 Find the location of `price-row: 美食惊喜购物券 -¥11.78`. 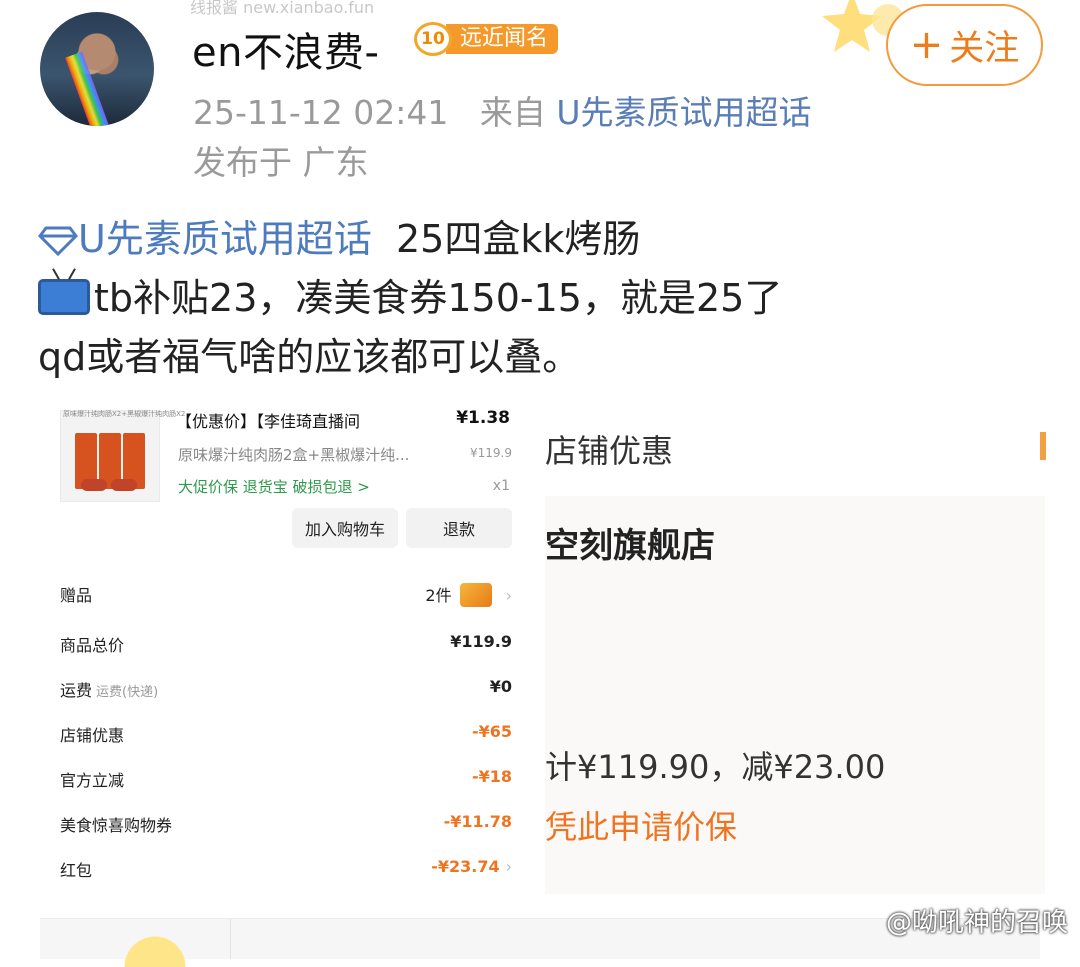

price-row: 美食惊喜购物券 -¥11.78 is located at coordinates (286, 827).